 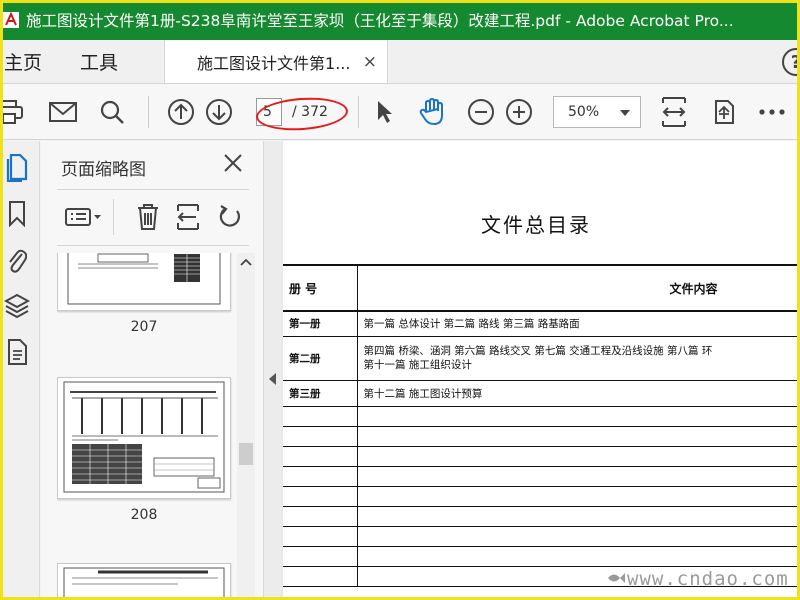 What do you see at coordinates (481, 112) in the screenshot?
I see `zoom-out-icon` at bounding box center [481, 112].